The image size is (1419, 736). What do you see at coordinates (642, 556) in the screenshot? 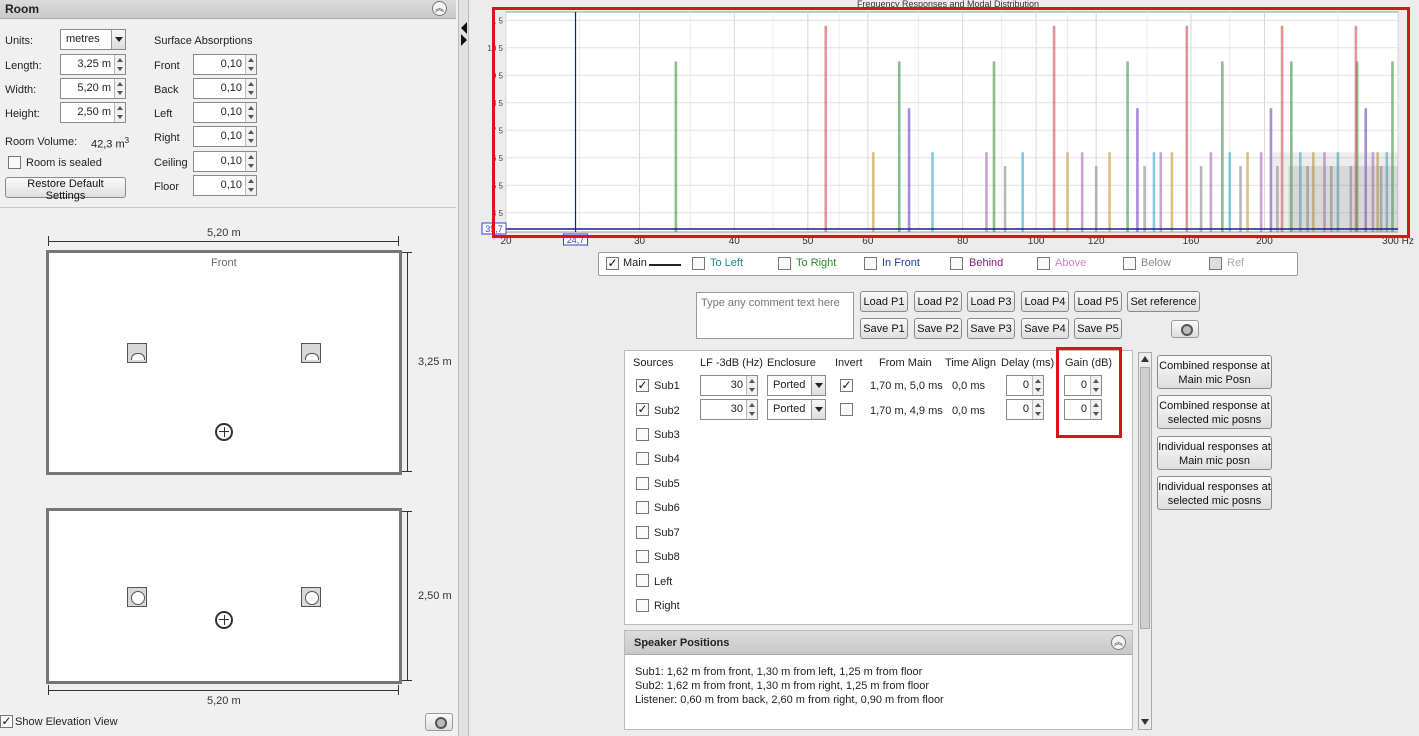
I see `sub8-checkbox` at bounding box center [642, 556].